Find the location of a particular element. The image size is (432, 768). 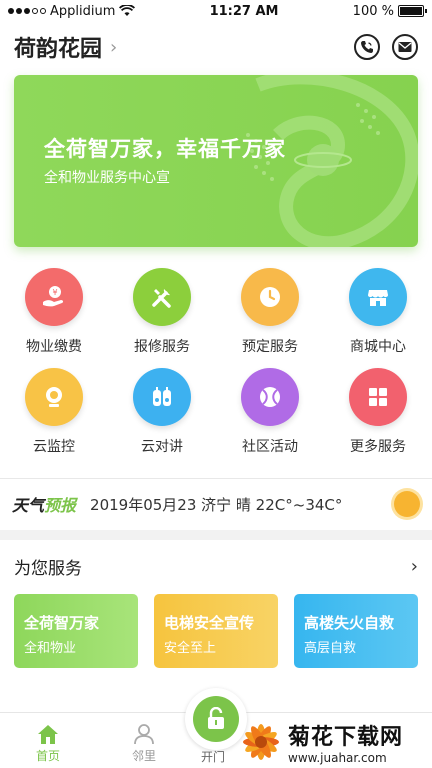

battery-percent: 100 % is located at coordinates (373, 11).